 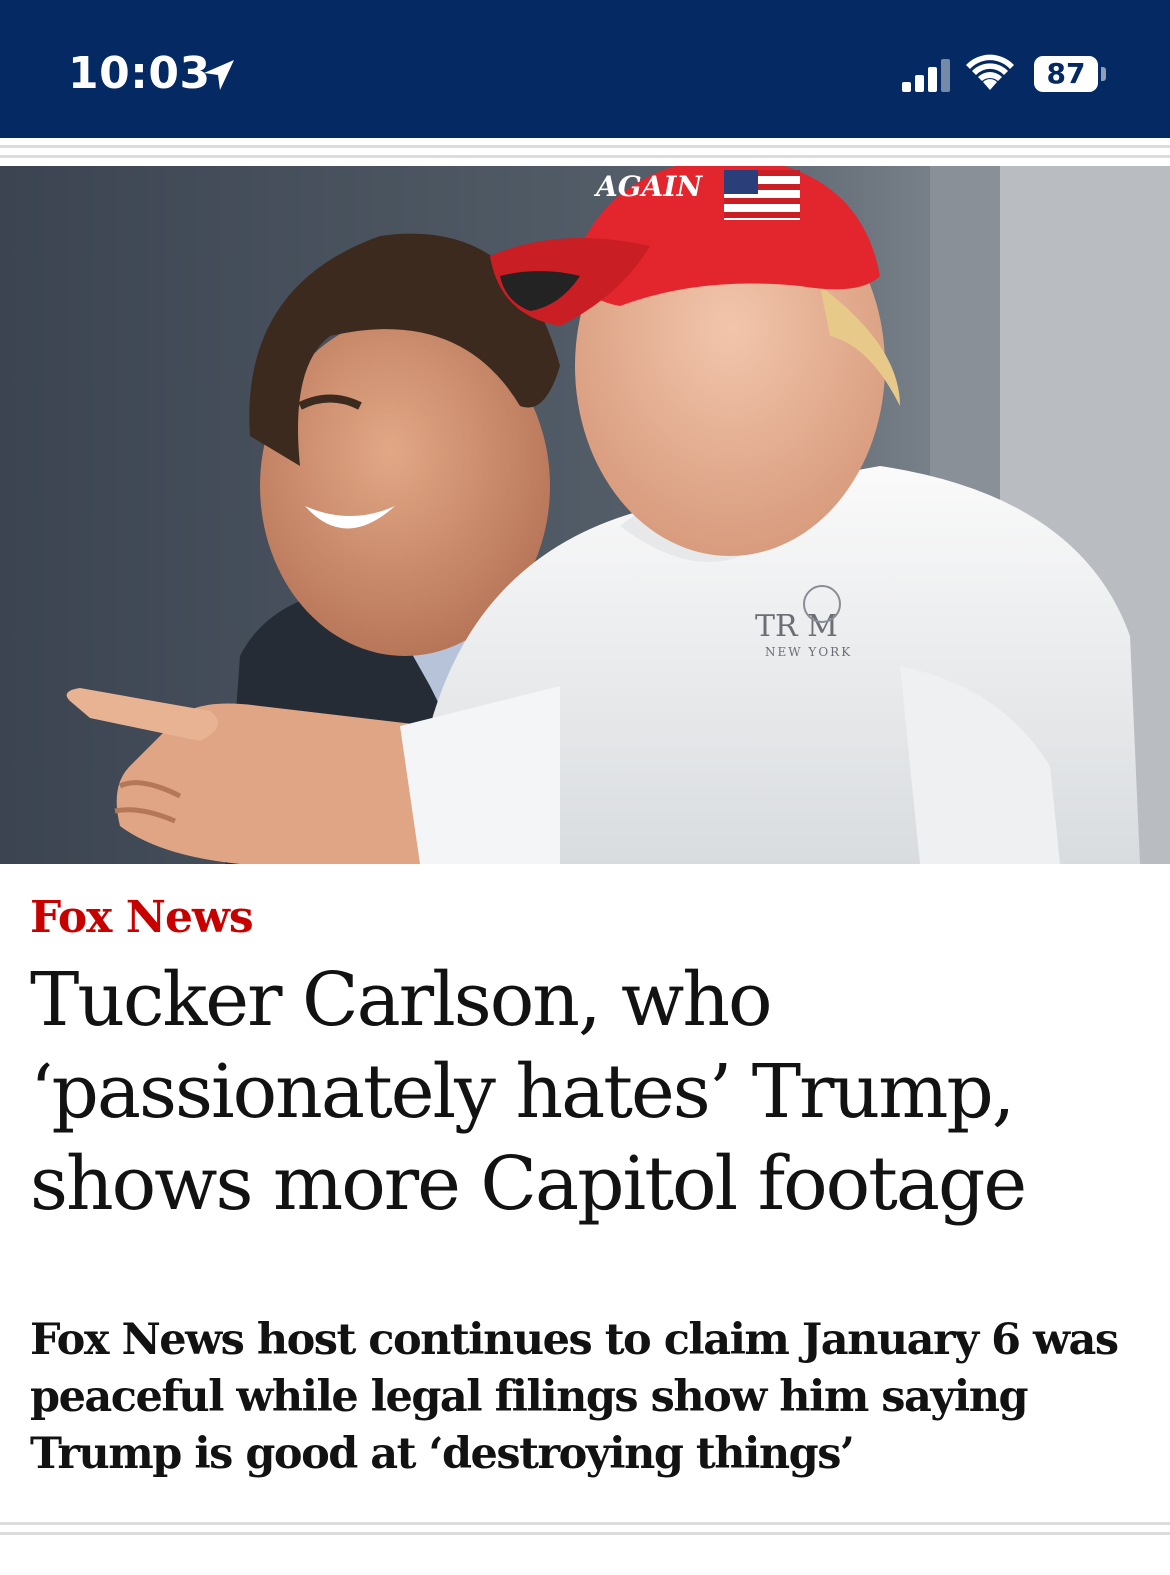 What do you see at coordinates (926, 75) in the screenshot?
I see `cellular-signal-icon` at bounding box center [926, 75].